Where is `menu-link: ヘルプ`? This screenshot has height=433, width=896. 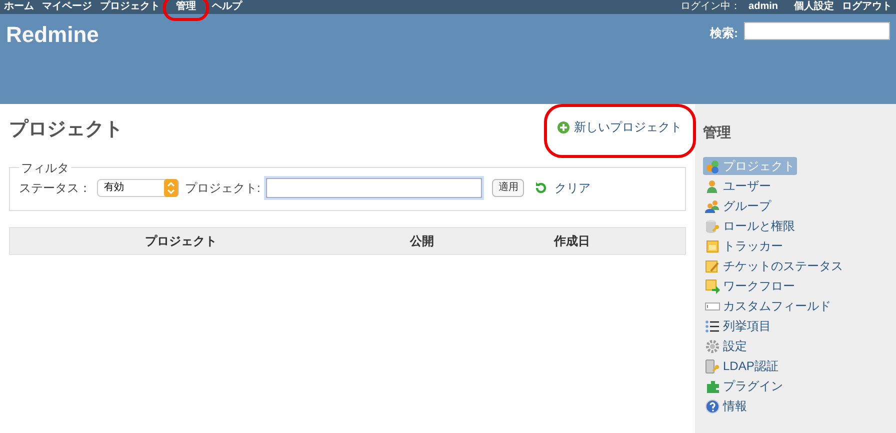 menu-link: ヘルプ is located at coordinates (227, 7).